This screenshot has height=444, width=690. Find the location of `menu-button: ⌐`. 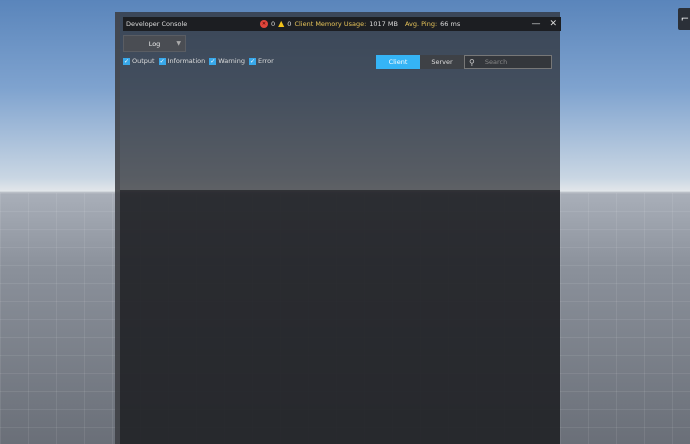

menu-button: ⌐ is located at coordinates (684, 19).